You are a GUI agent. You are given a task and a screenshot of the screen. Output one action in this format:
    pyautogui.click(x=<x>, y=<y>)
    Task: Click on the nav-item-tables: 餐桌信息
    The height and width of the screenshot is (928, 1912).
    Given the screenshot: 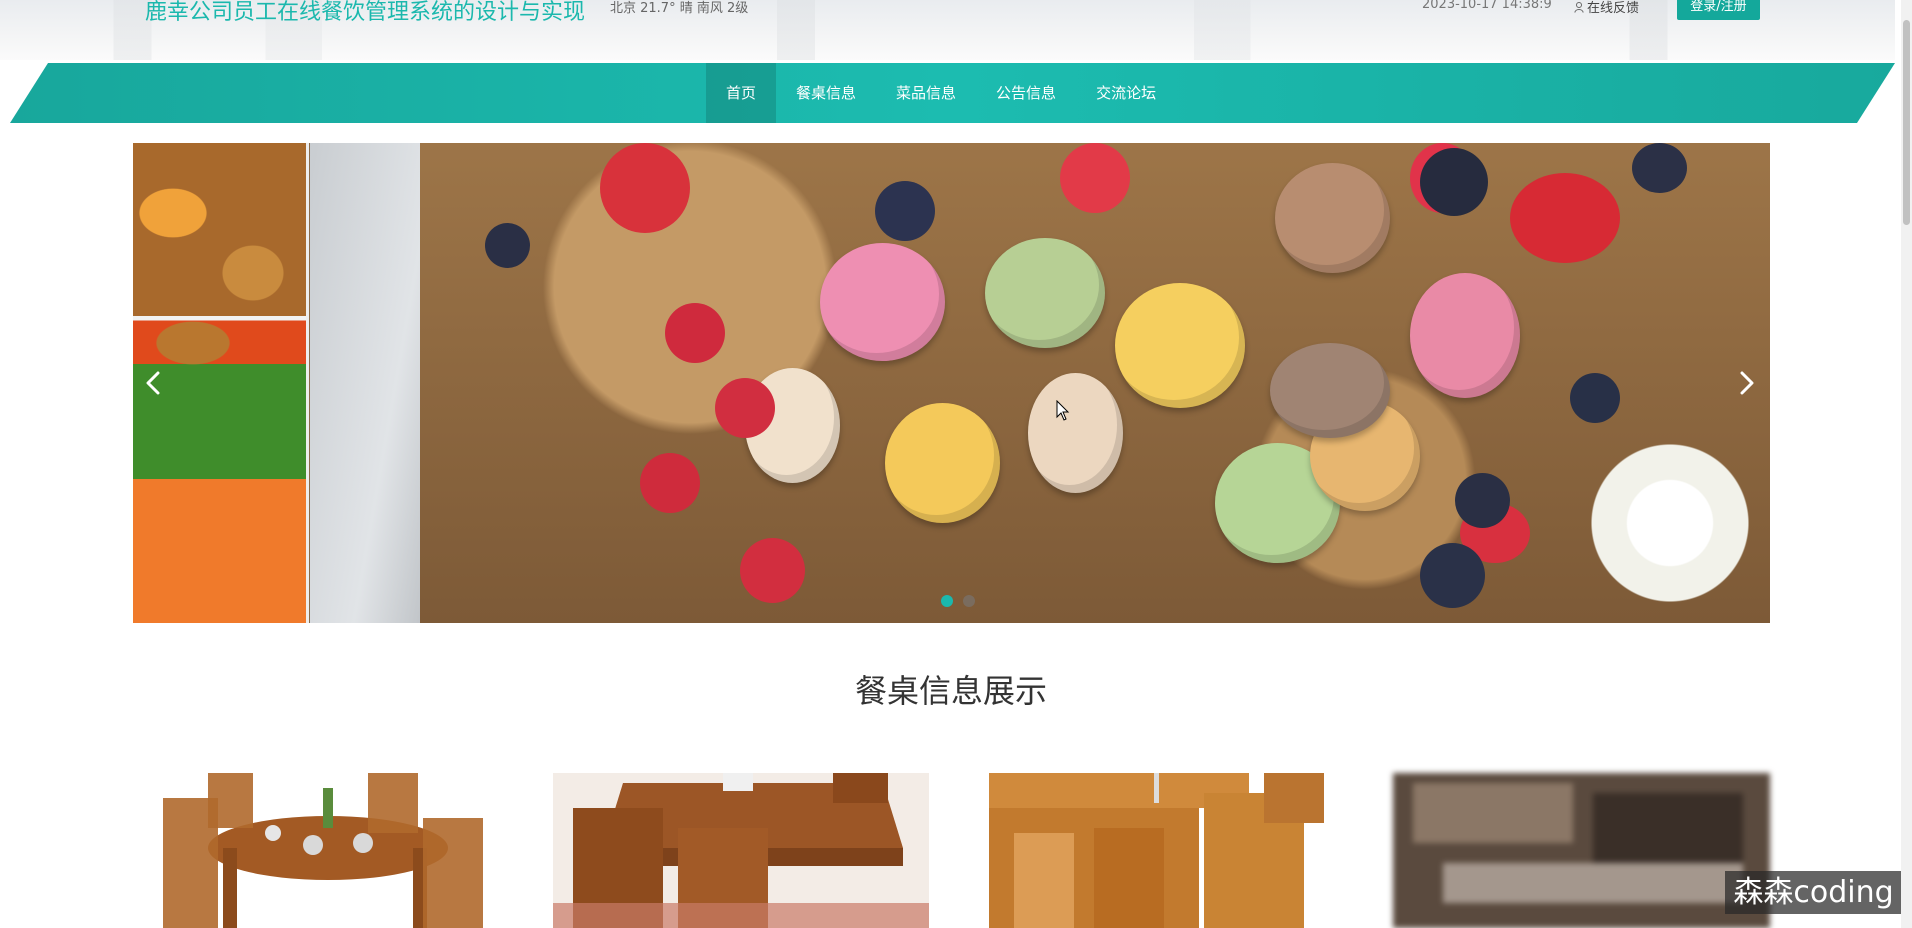 What is the action you would take?
    pyautogui.click(x=826, y=93)
    